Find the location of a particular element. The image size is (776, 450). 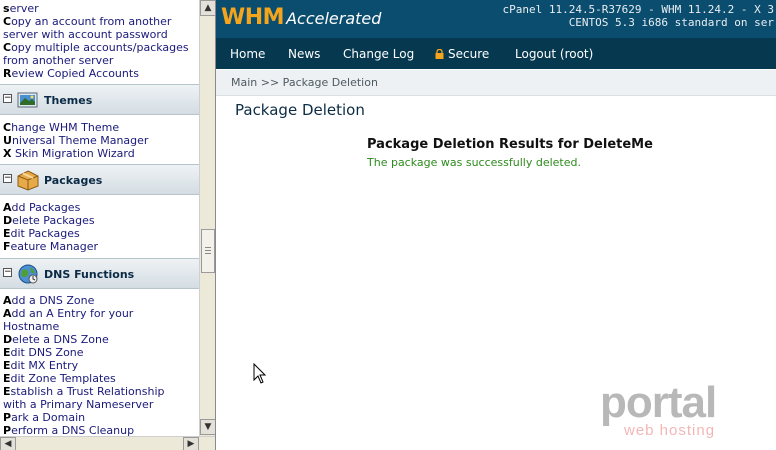

scroll-right-arrow-icon: ▶ is located at coordinates (191, 443).